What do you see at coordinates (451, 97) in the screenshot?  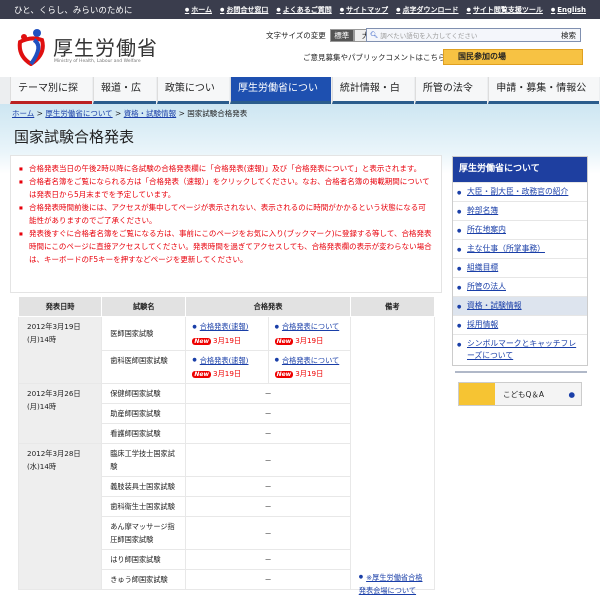 I see `nav-laws: 所管の法令等` at bounding box center [451, 97].